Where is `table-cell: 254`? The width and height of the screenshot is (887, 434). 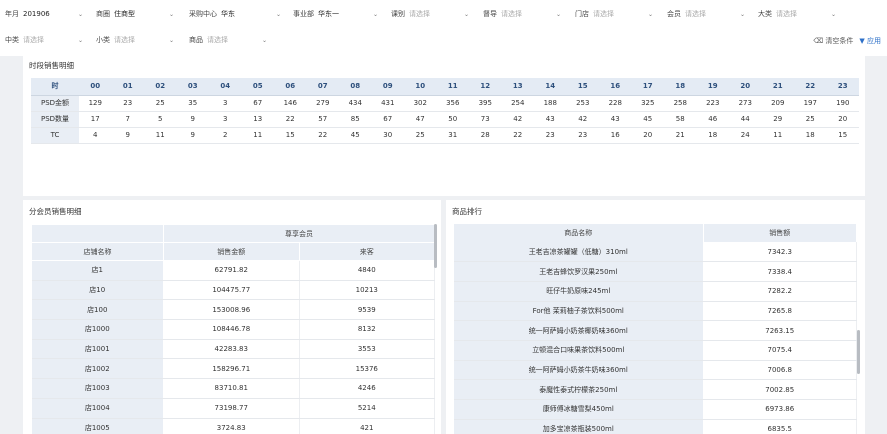
table-cell: 254 is located at coordinates (517, 103).